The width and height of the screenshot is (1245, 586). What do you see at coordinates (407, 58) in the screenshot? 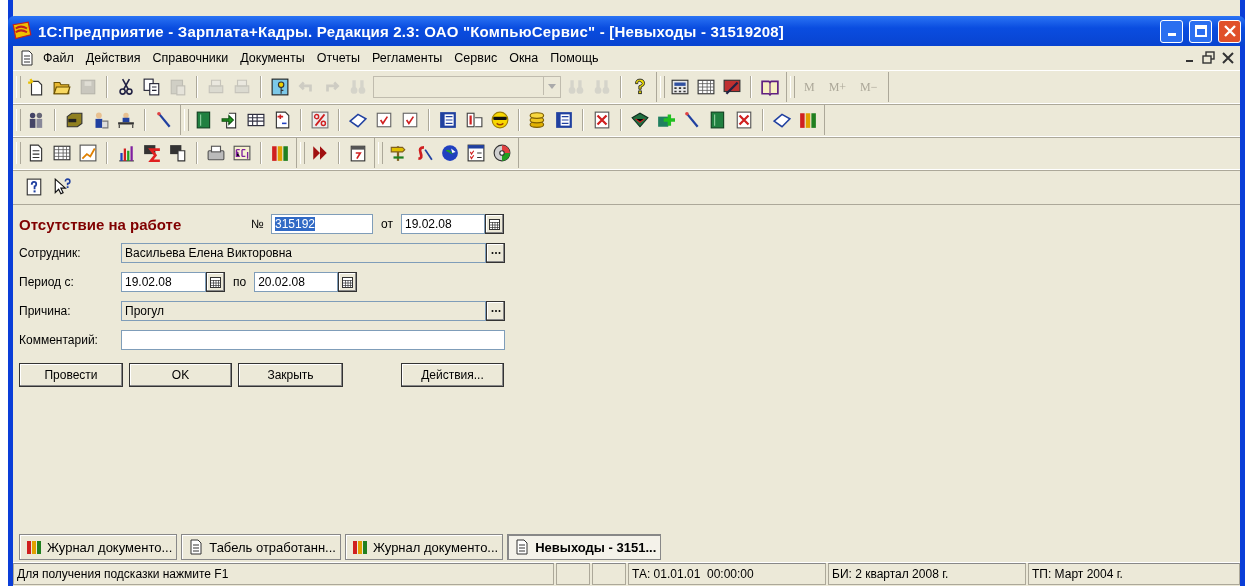
I see `menu-item: Регламенты` at bounding box center [407, 58].